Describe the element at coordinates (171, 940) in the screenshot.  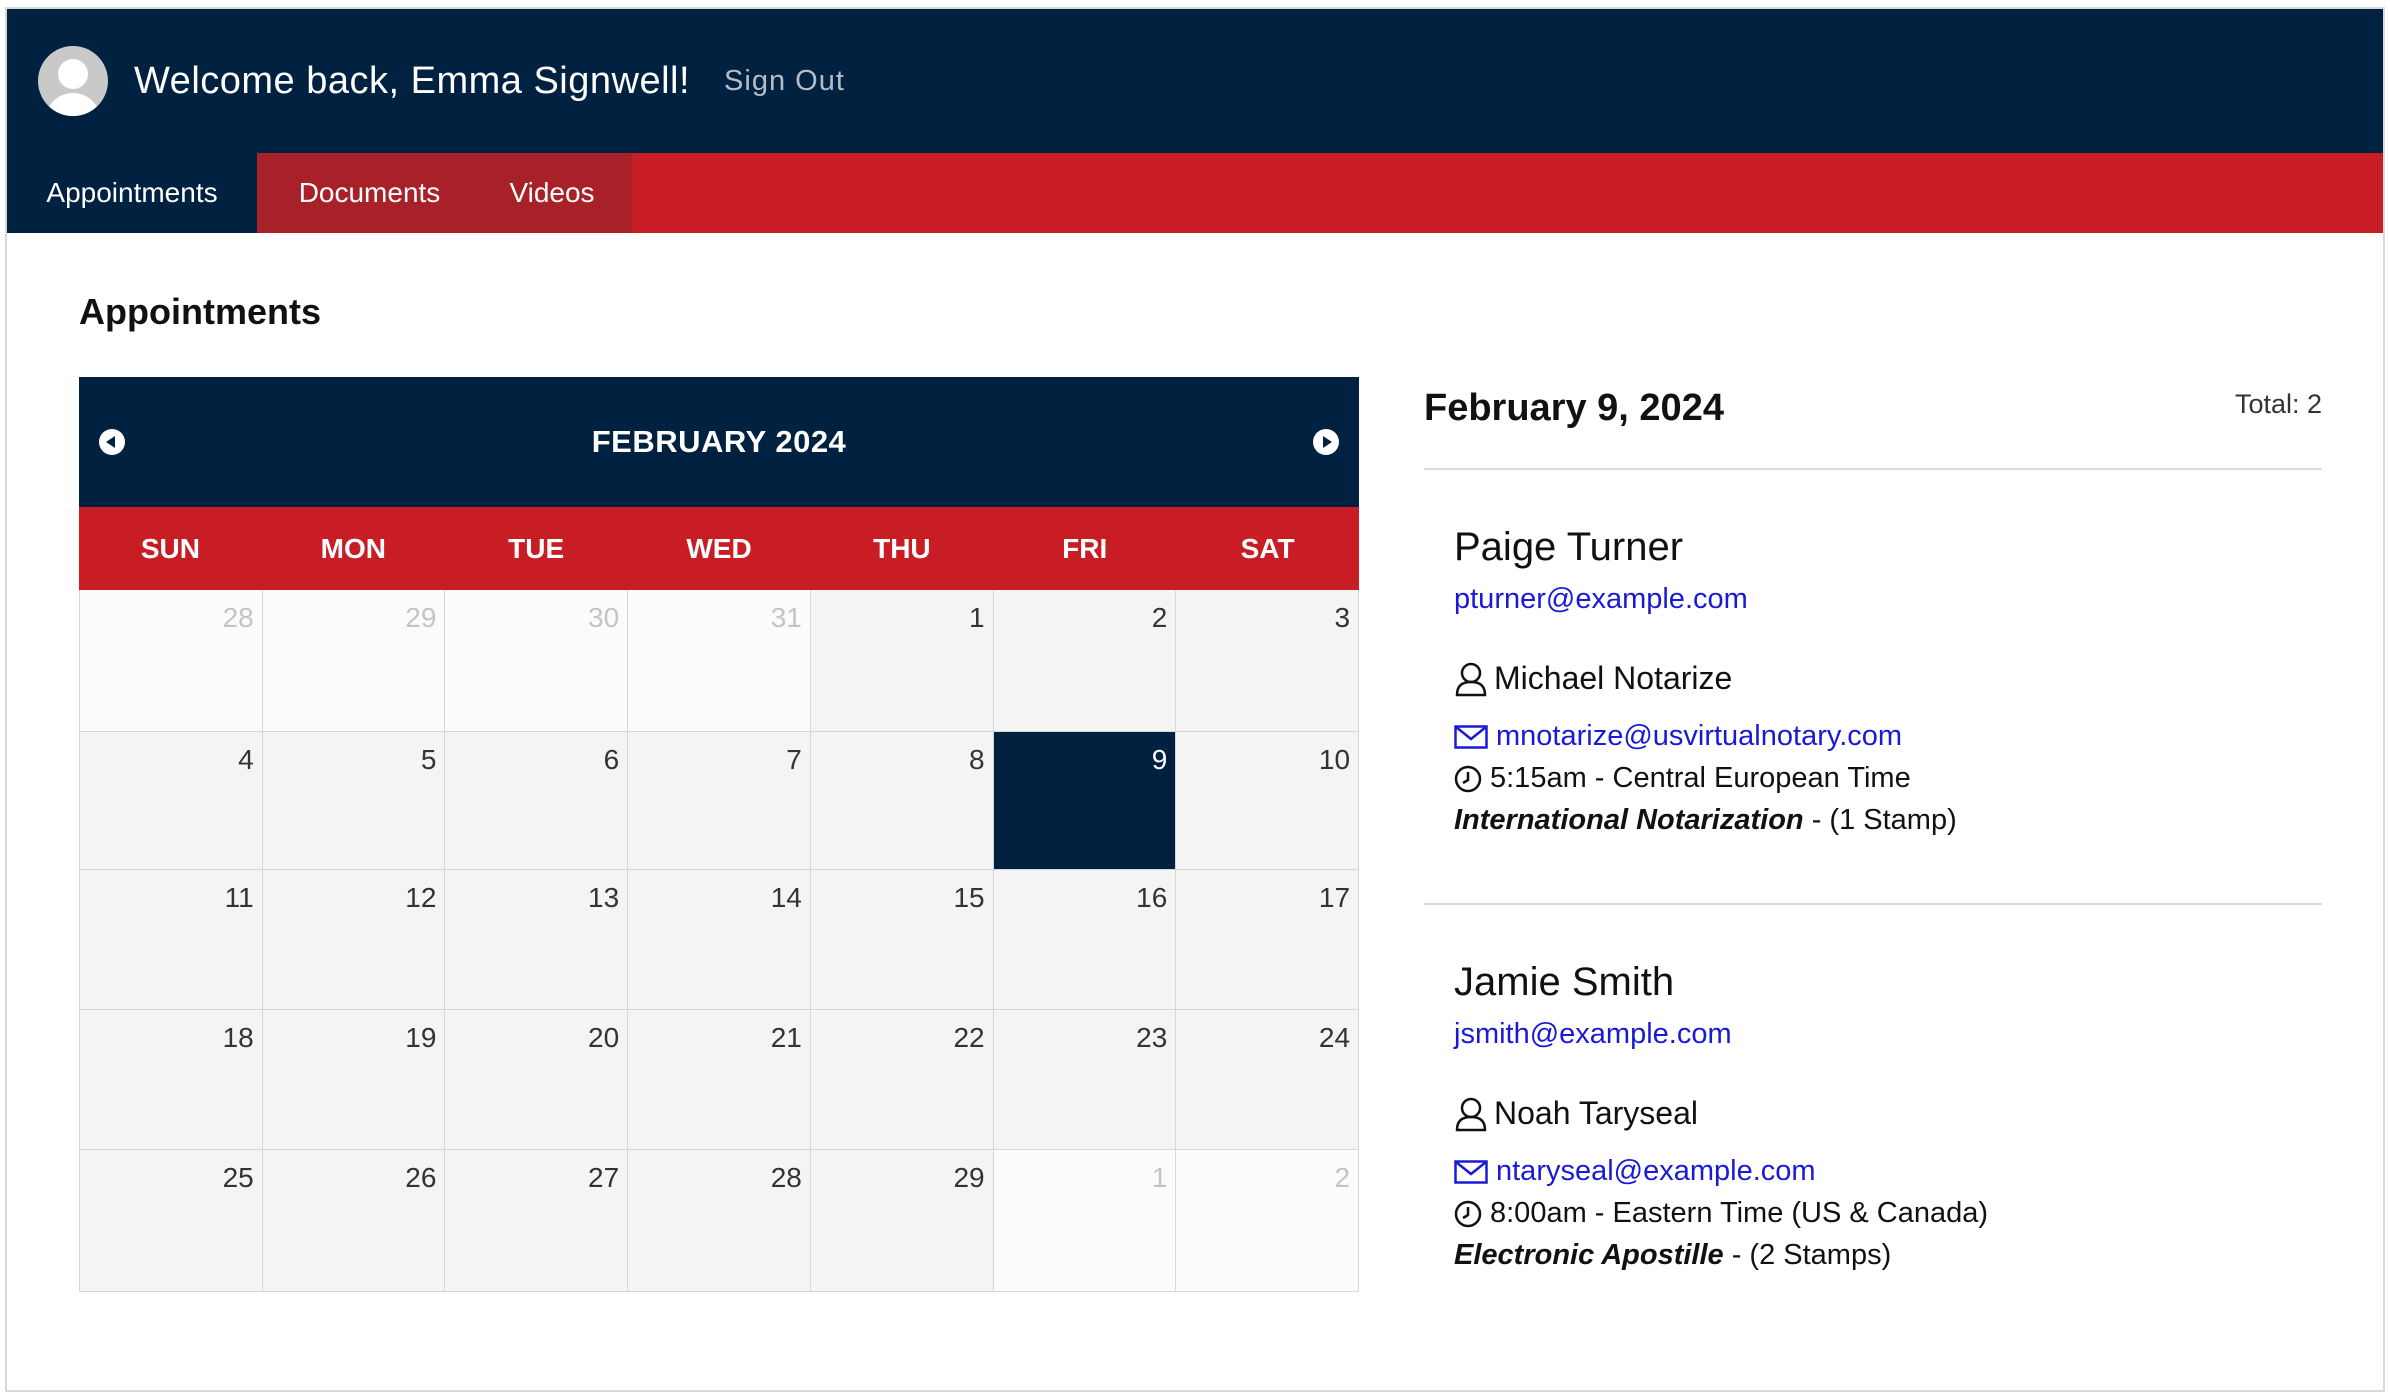
I see `calendar-day: 11` at that location.